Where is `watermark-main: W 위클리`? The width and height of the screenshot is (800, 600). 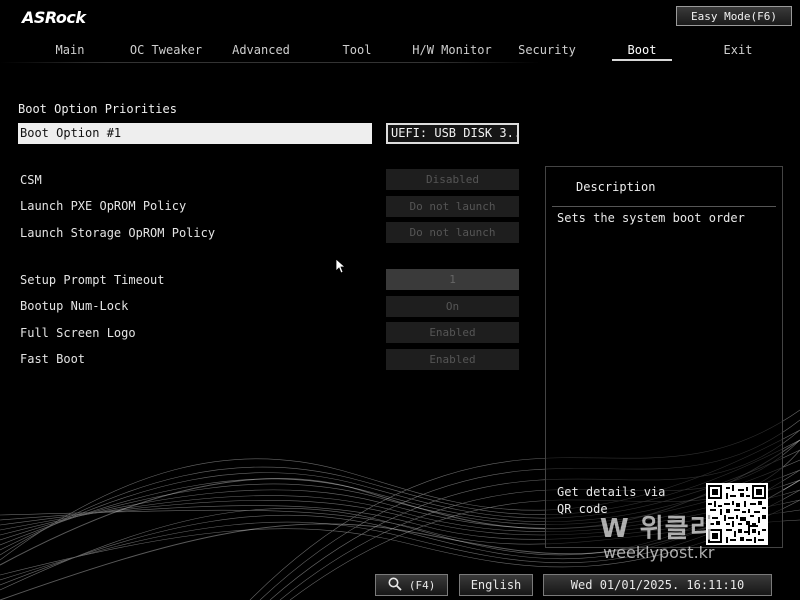 watermark-main: W 위클리 is located at coordinates (657, 529).